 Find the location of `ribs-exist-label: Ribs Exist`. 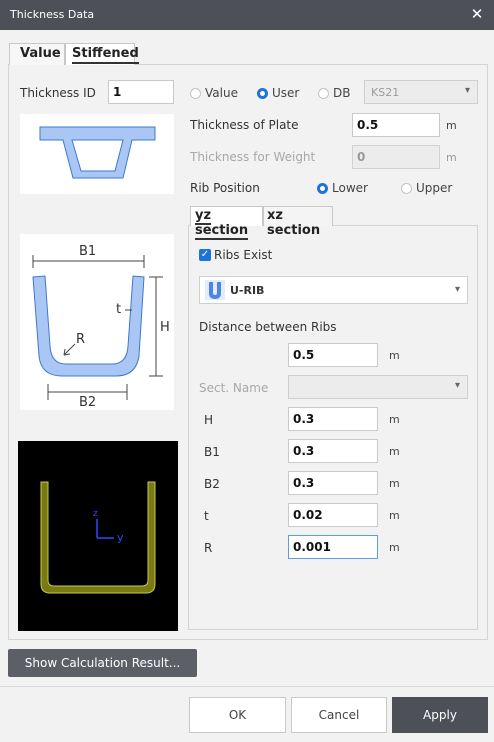

ribs-exist-label: Ribs Exist is located at coordinates (243, 255).